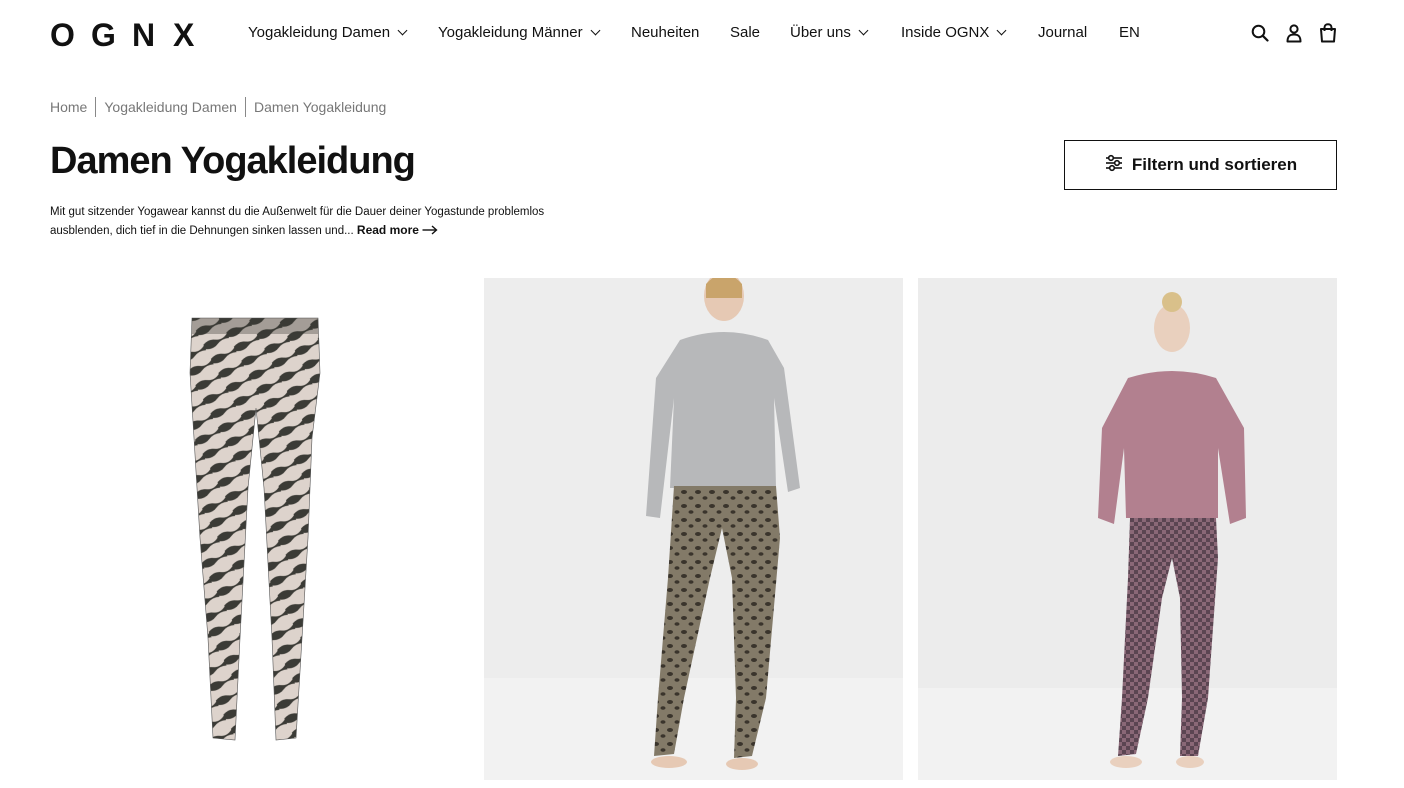  What do you see at coordinates (1260, 33) in the screenshot?
I see `search-icon` at bounding box center [1260, 33].